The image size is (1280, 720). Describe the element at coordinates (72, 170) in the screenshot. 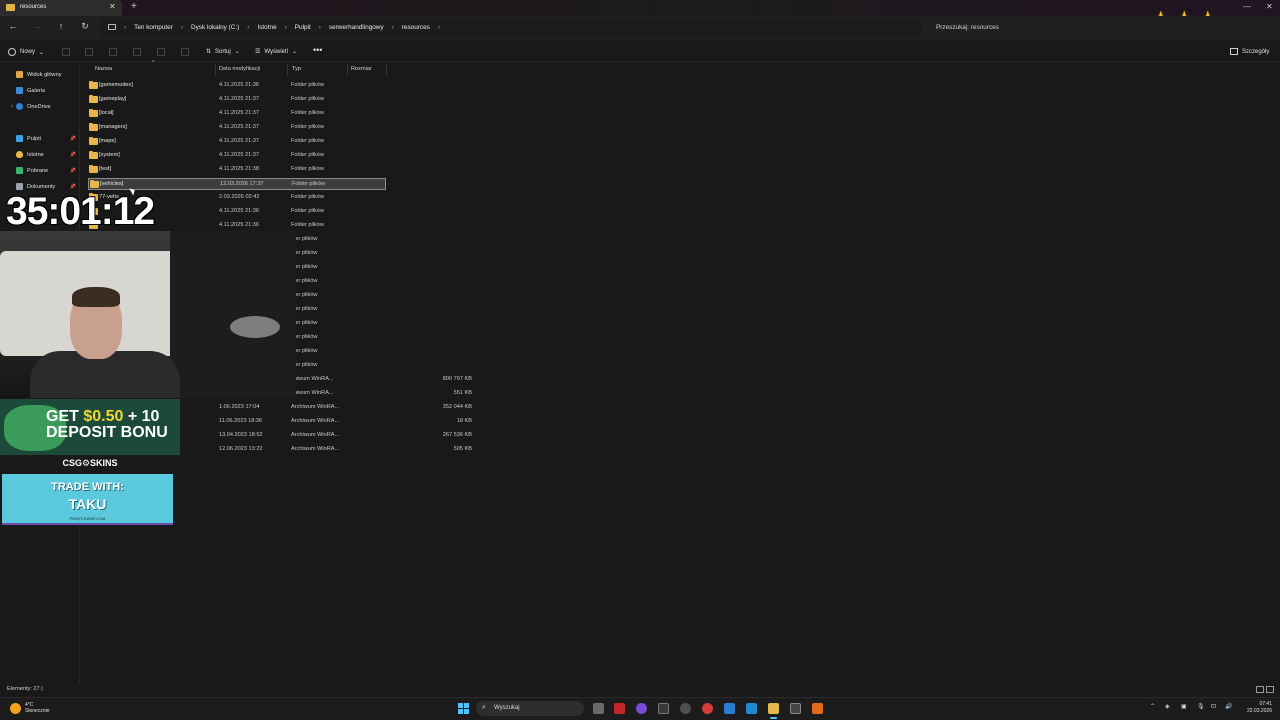

I see `pin-icon: 📌` at that location.